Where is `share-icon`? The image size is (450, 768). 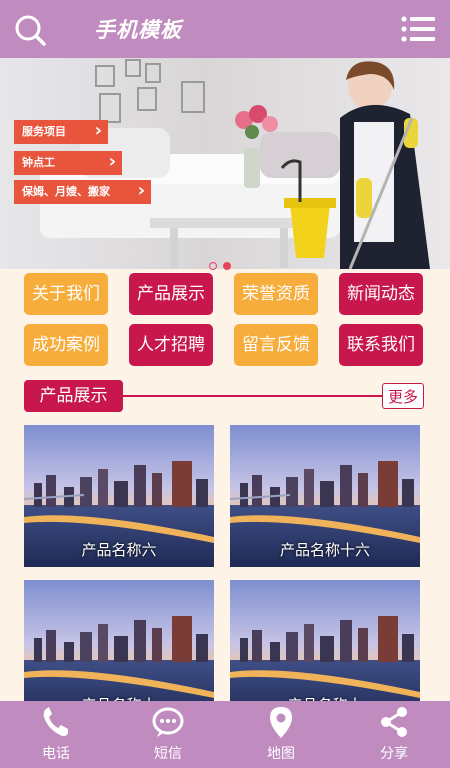 share-icon is located at coordinates (394, 722).